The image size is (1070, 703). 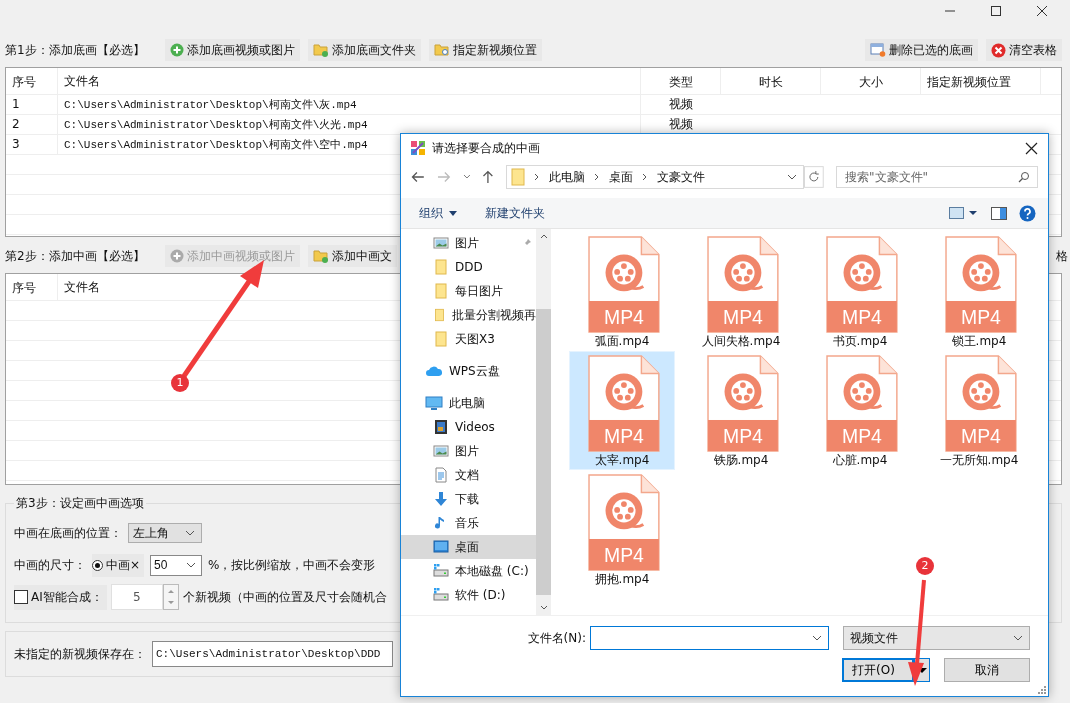 What do you see at coordinates (681, 177) in the screenshot?
I see `breadcrumb-item: 文豪文件` at bounding box center [681, 177].